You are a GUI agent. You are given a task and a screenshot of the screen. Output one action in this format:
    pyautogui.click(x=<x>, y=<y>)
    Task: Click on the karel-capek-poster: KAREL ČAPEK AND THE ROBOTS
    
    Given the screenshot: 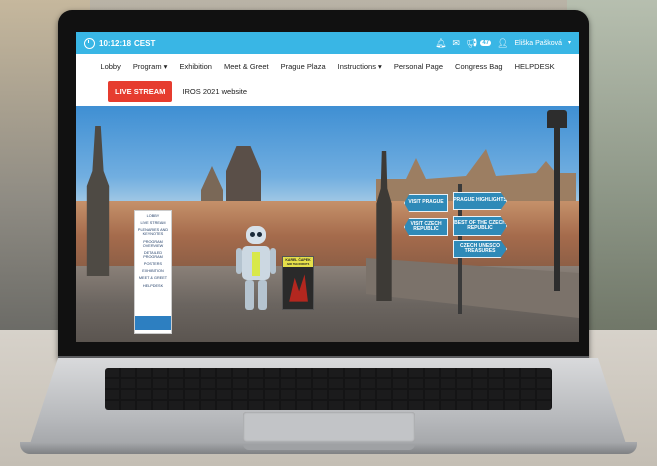 What is the action you would take?
    pyautogui.click(x=298, y=283)
    